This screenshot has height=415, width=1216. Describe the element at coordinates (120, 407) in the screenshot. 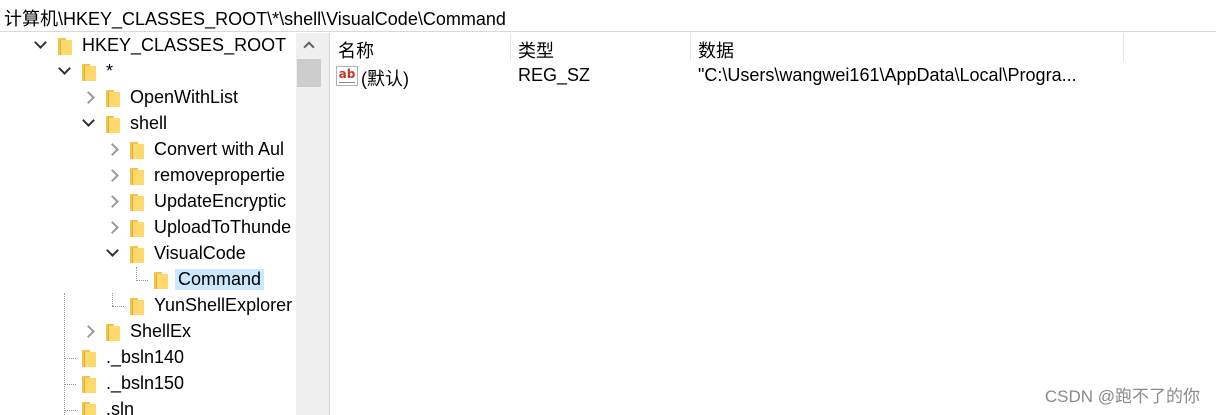

I see `tree-item-label: .sln` at that location.